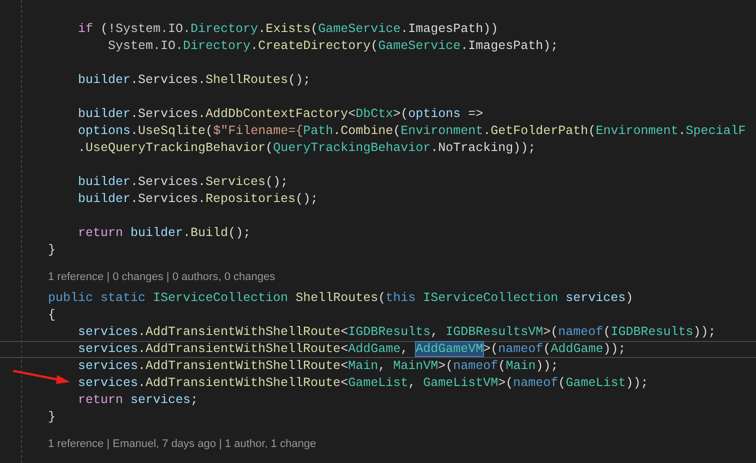  I want to click on codelens-info: 1 reference | Emanuel, 7 days ago | 1 author, 1 change, so click(182, 444).